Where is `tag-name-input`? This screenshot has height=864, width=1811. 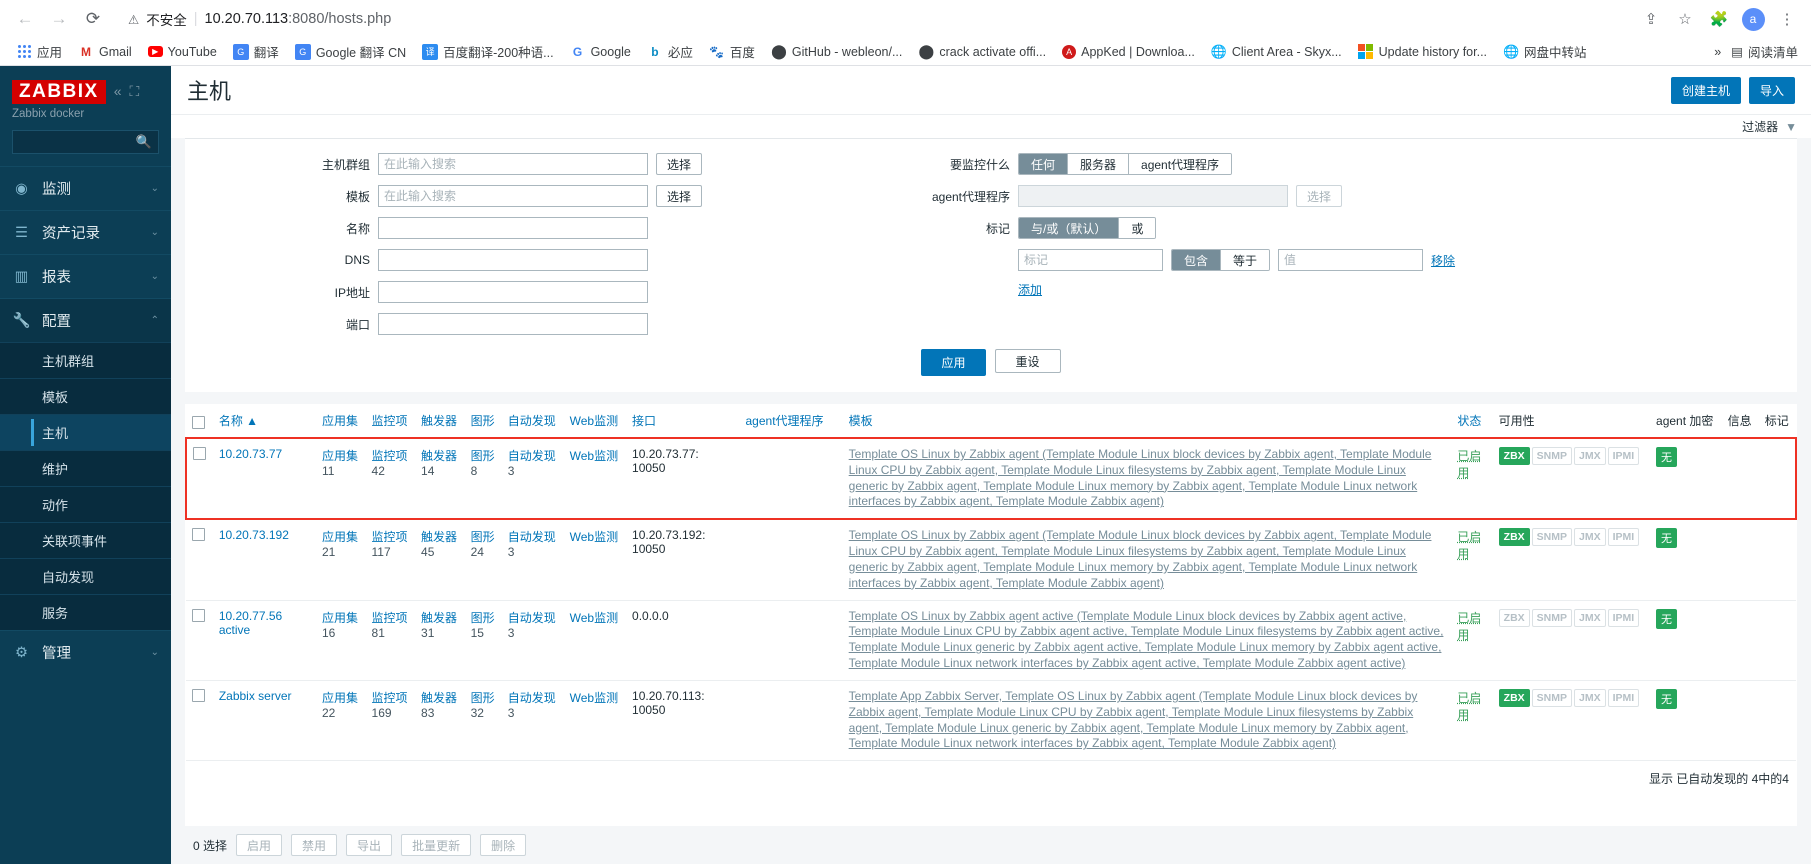 tag-name-input is located at coordinates (1090, 260).